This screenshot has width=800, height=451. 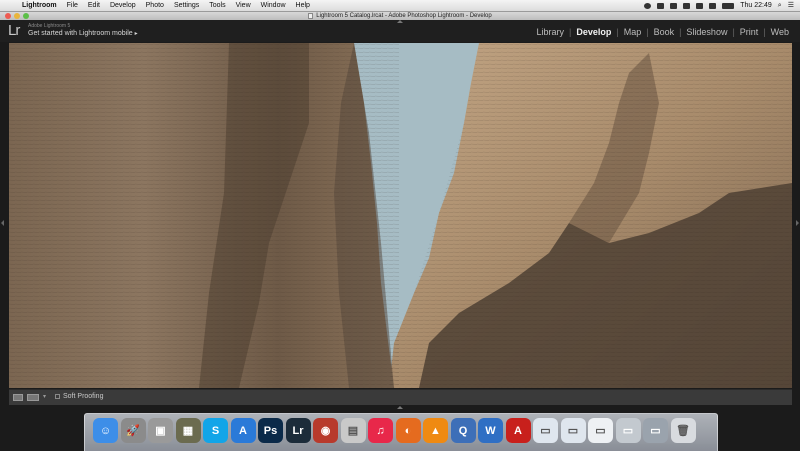 What do you see at coordinates (160, 430) in the screenshot?
I see `preview-icon: ▣` at bounding box center [160, 430].